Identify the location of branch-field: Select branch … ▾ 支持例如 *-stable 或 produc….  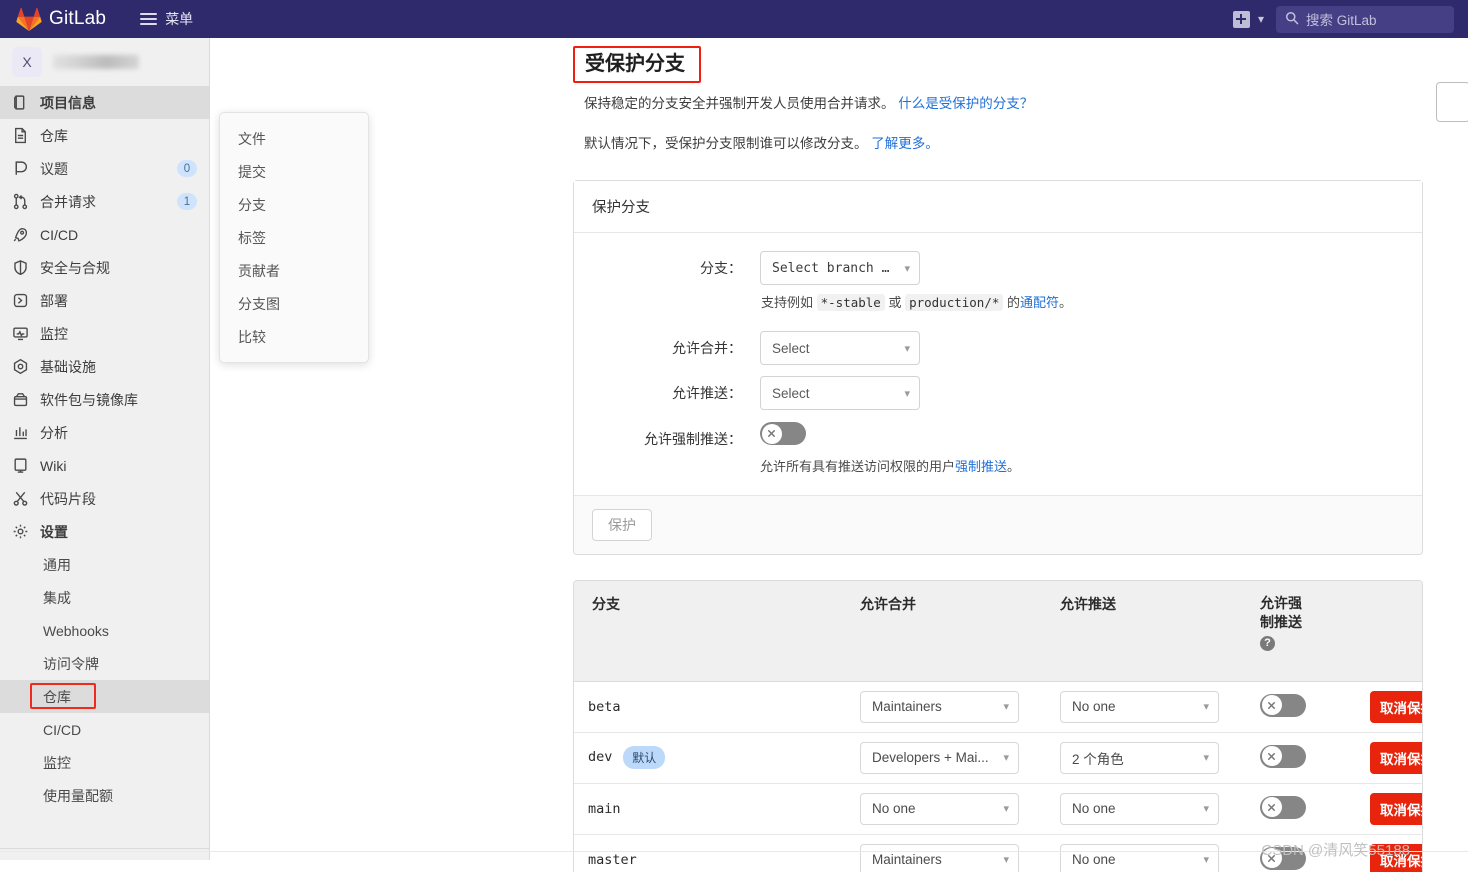
(1082, 288).